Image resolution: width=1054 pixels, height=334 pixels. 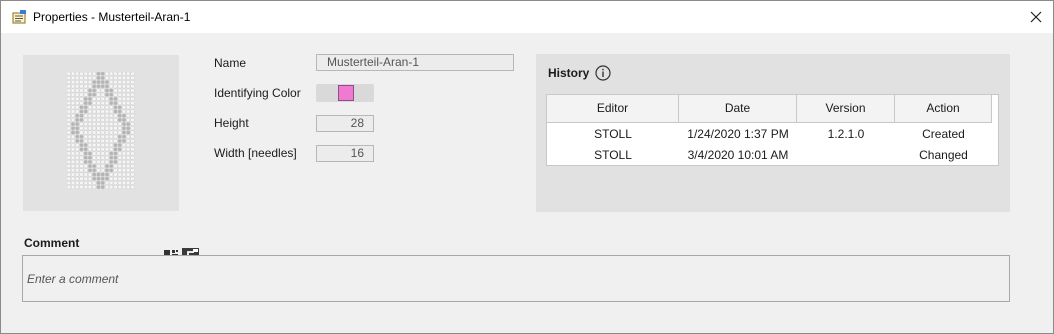 What do you see at coordinates (257, 93) in the screenshot?
I see `identifying-color-label: Identifying Color` at bounding box center [257, 93].